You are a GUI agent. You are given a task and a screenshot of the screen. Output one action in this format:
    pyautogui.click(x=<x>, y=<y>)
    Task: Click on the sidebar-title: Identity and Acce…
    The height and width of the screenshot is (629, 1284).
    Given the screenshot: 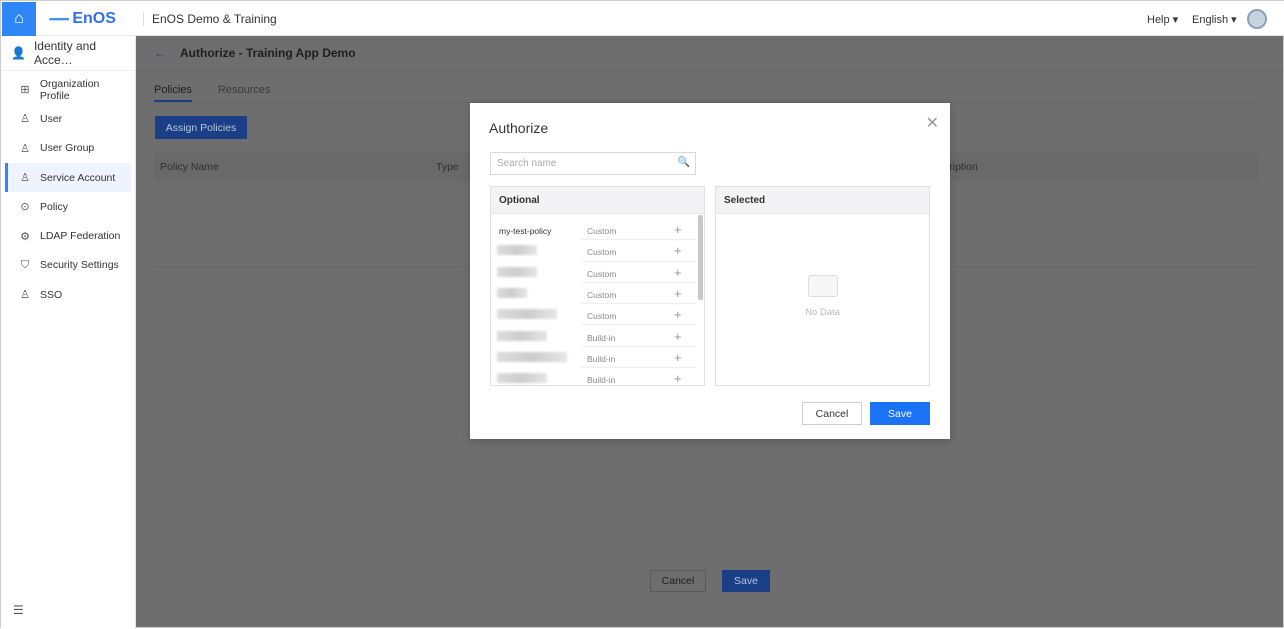 What is the action you would take?
    pyautogui.click(x=64, y=53)
    